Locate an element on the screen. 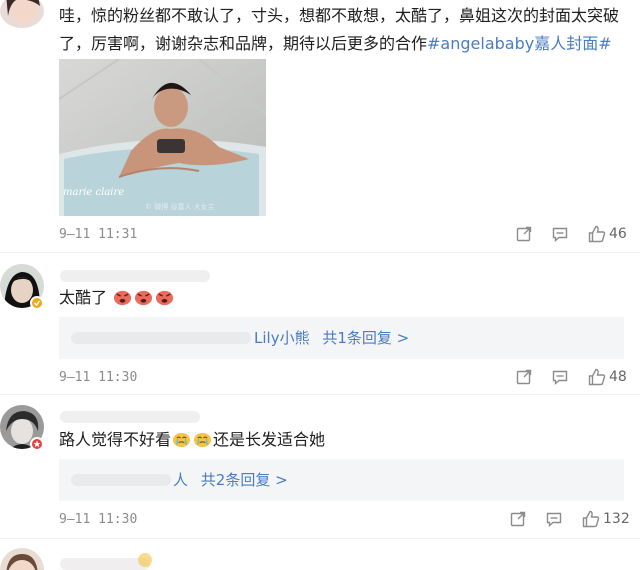 The image size is (640, 570). like-count: 132 is located at coordinates (616, 519).